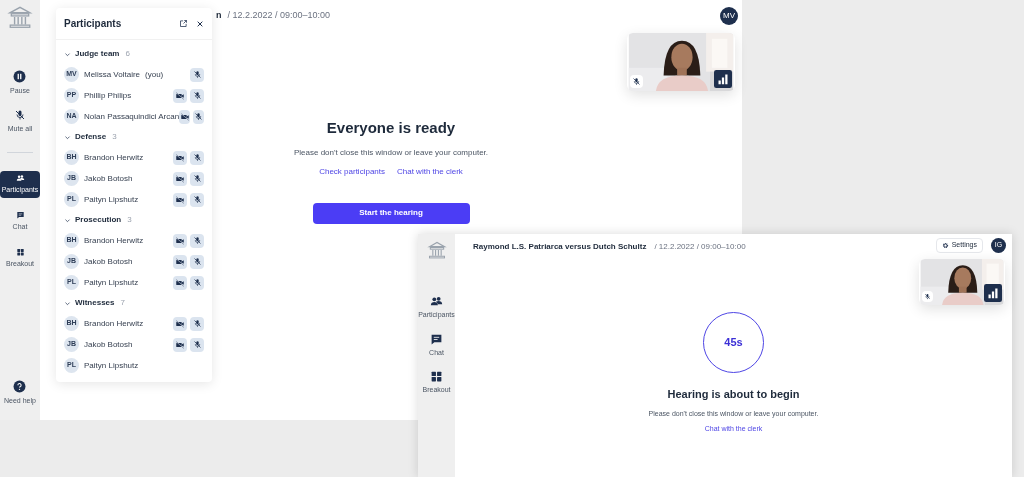 The width and height of the screenshot is (1024, 477). Describe the element at coordinates (560, 247) in the screenshot. I see `case-title: Raymond L.S. Patriarca versus Dutch Schultz` at that location.